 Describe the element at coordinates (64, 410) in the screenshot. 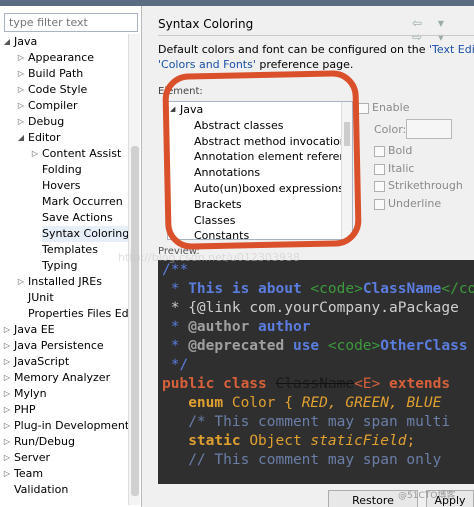

I see `tree-item-php: ▷ PHP` at that location.